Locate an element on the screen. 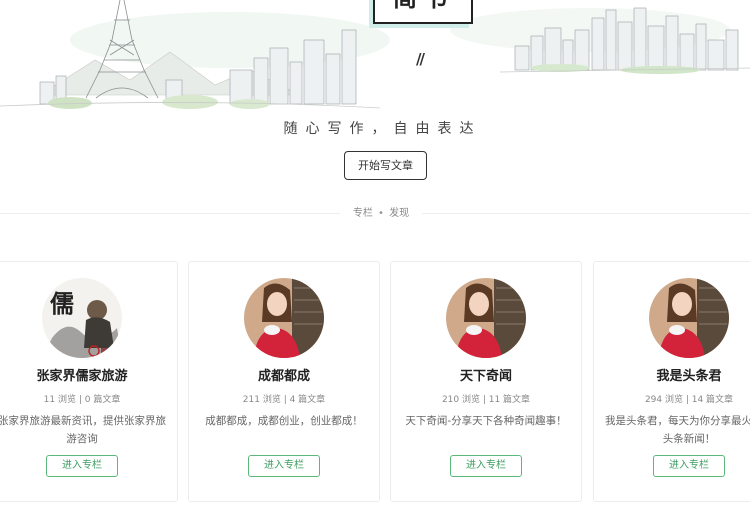  section-title-left: 专栏 is located at coordinates (362, 213).